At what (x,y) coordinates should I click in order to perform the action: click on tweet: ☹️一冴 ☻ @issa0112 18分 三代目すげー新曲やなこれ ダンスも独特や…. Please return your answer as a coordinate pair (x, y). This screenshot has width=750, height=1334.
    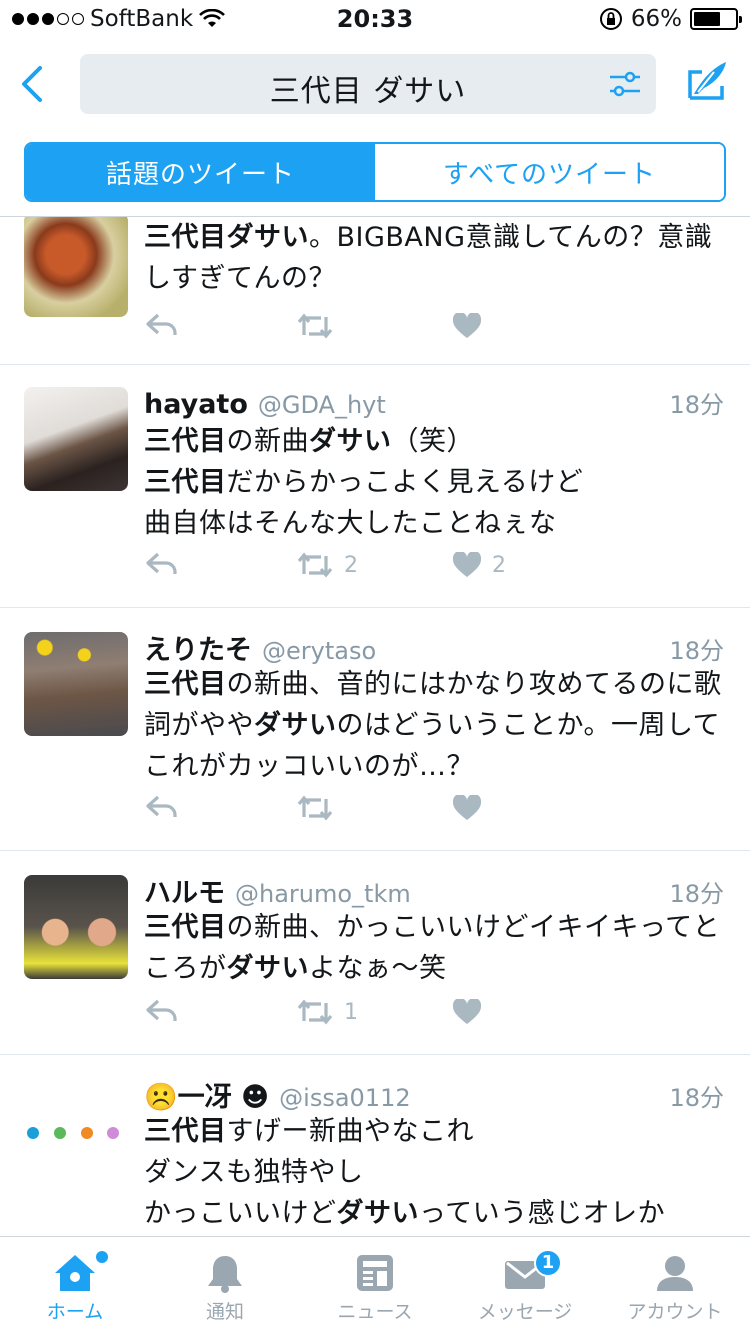
    Looking at the image, I should click on (375, 1145).